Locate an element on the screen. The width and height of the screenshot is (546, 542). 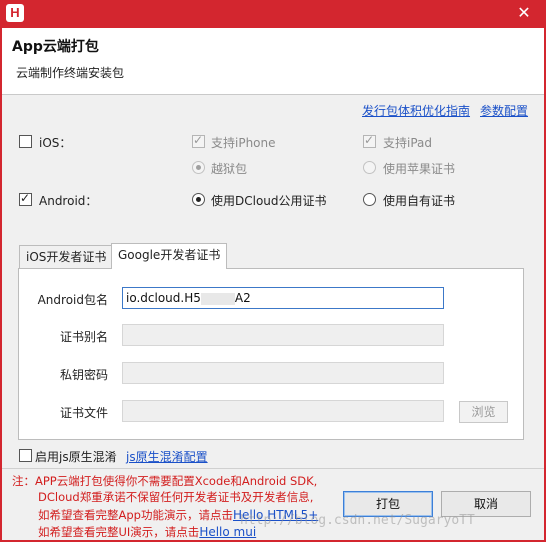
jailbreak-label: 越狱包 is located at coordinates (229, 169).